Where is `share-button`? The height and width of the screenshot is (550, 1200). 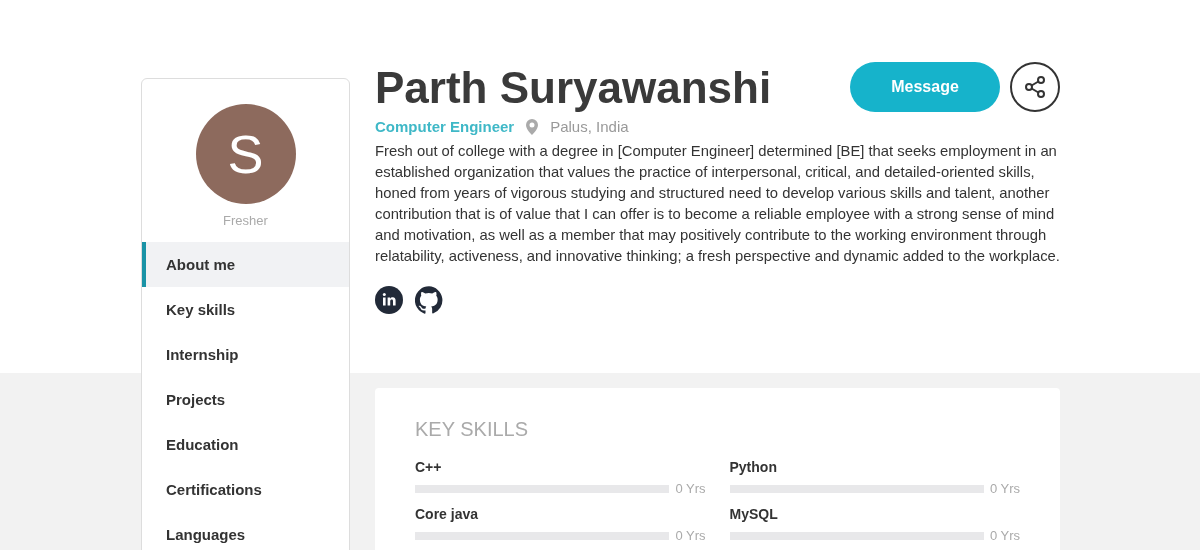 share-button is located at coordinates (1035, 87).